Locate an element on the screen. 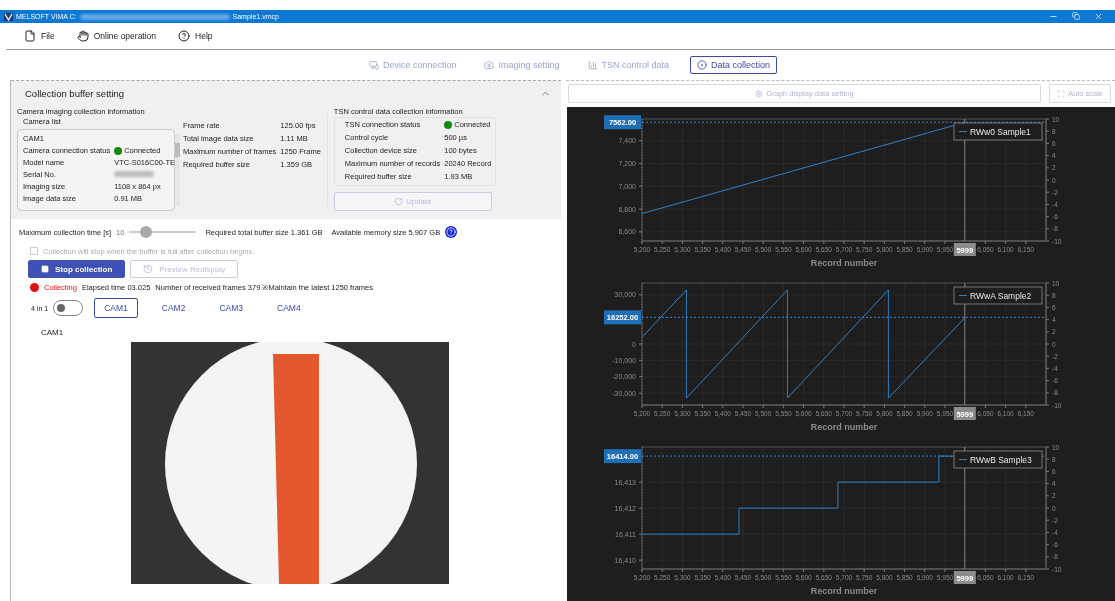 Image resolution: width=1115 pixels, height=601 pixels. menu-item: File is located at coordinates (39, 36).